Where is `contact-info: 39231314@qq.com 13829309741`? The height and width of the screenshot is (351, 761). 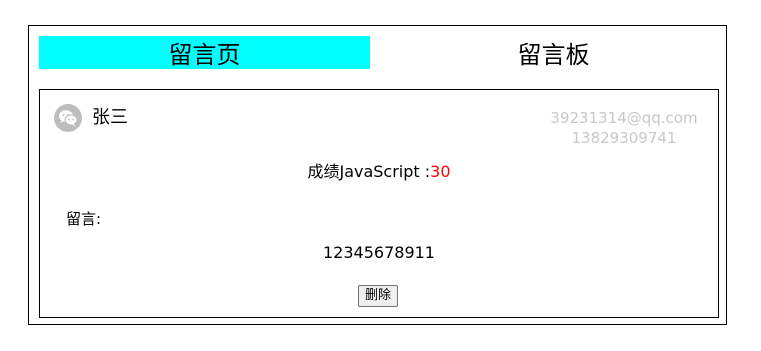
contact-info: 39231314@qq.com 13829309741 is located at coordinates (624, 128).